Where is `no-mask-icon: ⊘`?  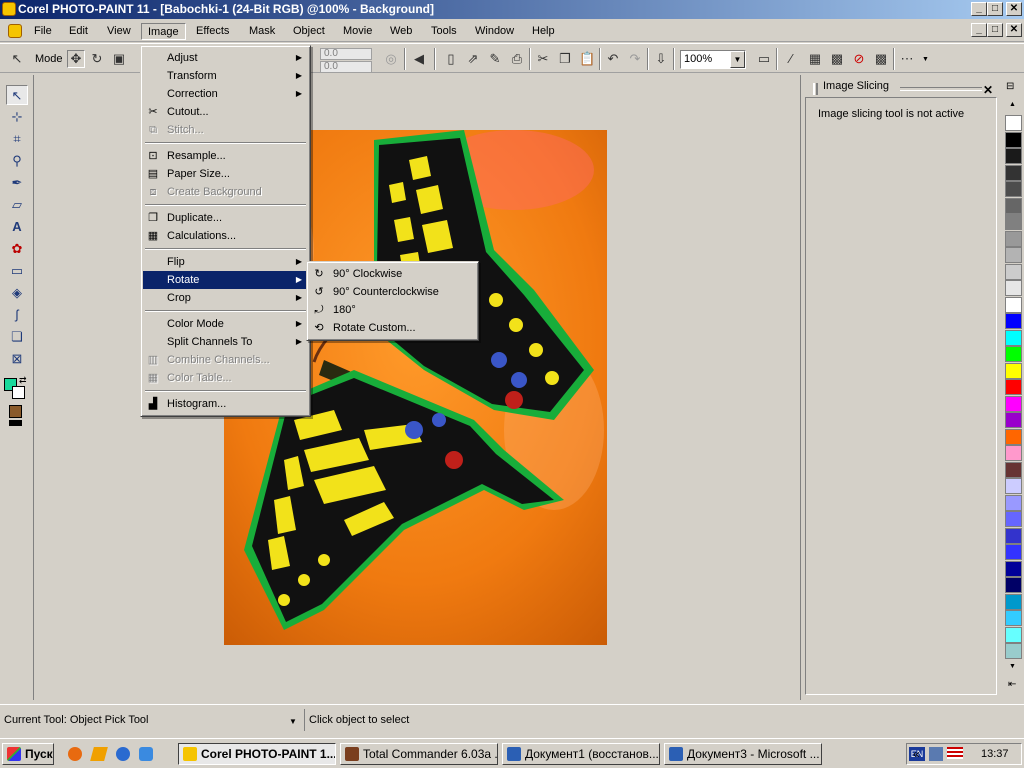 no-mask-icon: ⊘ is located at coordinates (859, 59).